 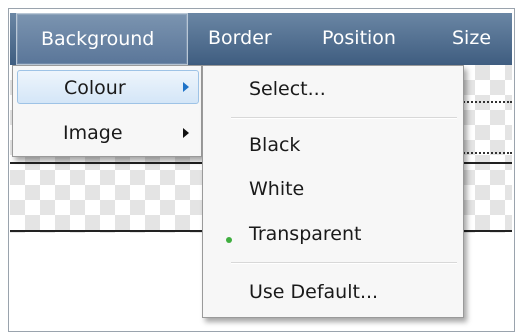 What do you see at coordinates (93, 133) in the screenshot?
I see `menu-item-label: Image` at bounding box center [93, 133].